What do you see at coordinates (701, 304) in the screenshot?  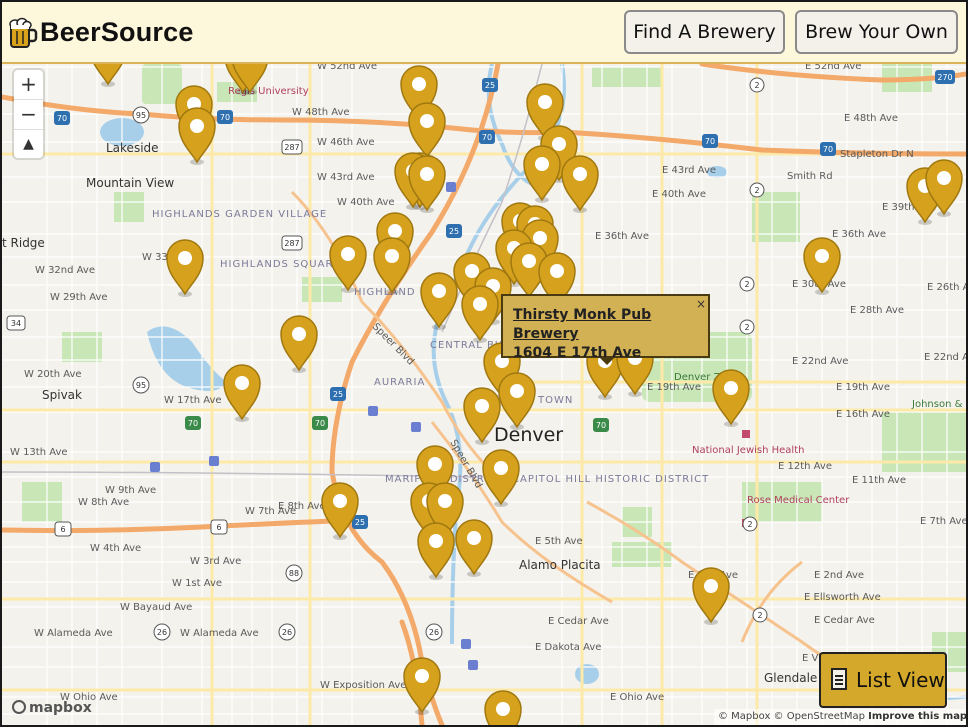 I see `close-icon: ×` at bounding box center [701, 304].